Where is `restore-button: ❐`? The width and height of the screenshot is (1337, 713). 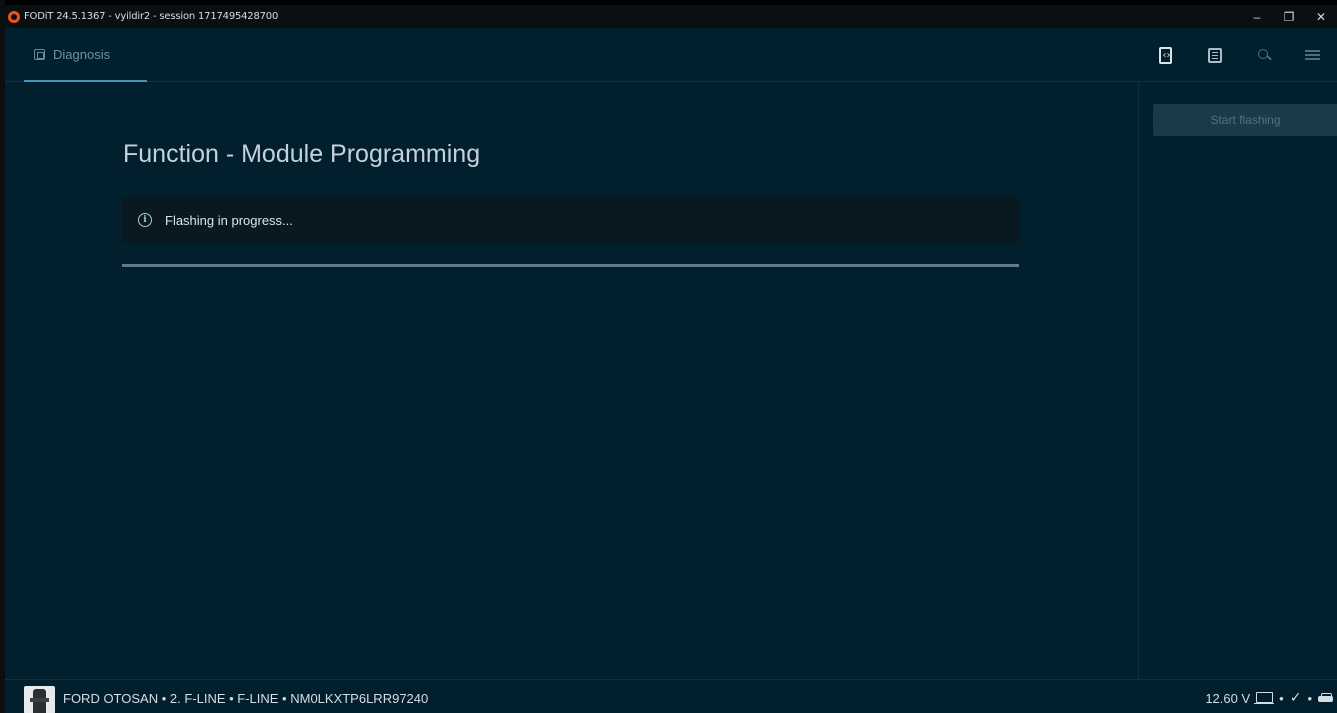
restore-button: ❐ is located at coordinates (1289, 16).